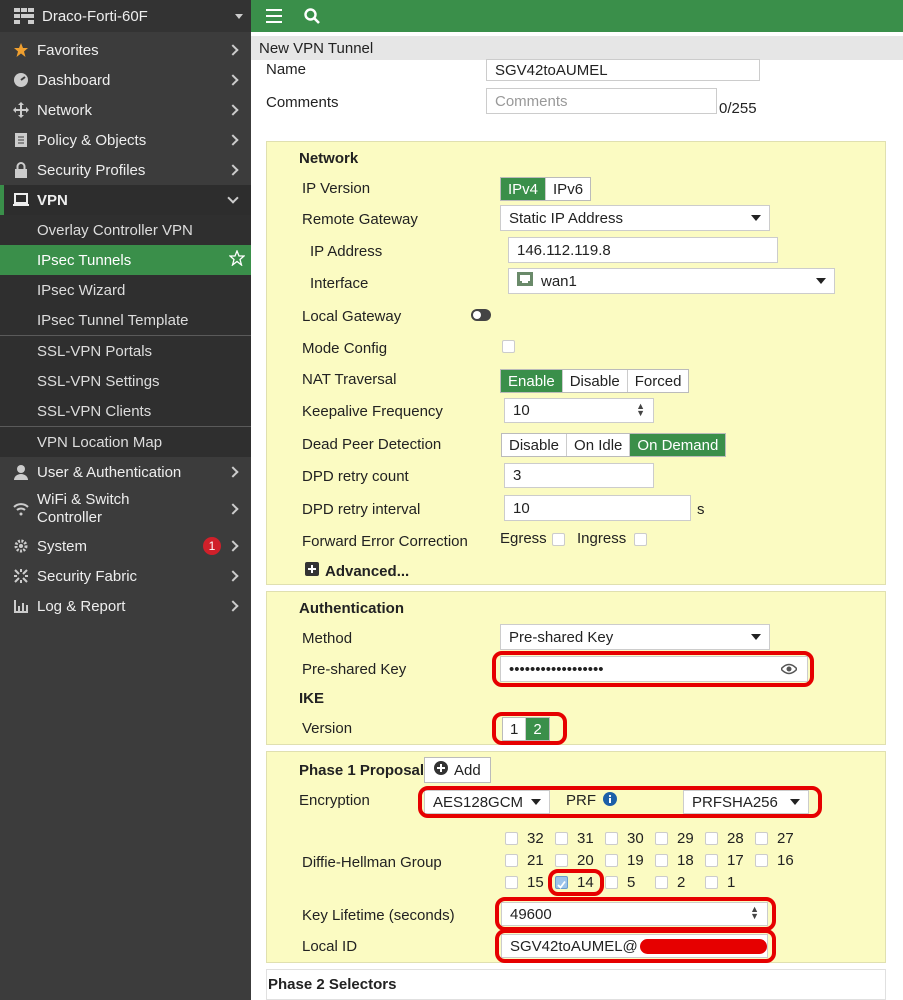 The height and width of the screenshot is (1000, 903). What do you see at coordinates (623, 70) in the screenshot?
I see `name-input: SGV42toAUMEL` at bounding box center [623, 70].